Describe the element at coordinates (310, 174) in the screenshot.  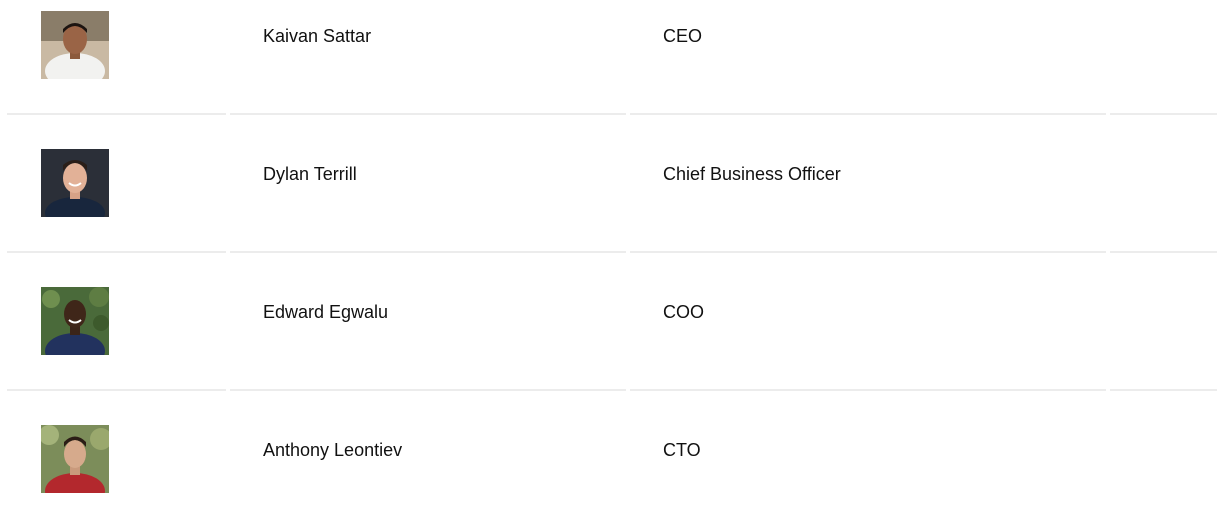
I see `member-name: Dylan Terrill` at that location.